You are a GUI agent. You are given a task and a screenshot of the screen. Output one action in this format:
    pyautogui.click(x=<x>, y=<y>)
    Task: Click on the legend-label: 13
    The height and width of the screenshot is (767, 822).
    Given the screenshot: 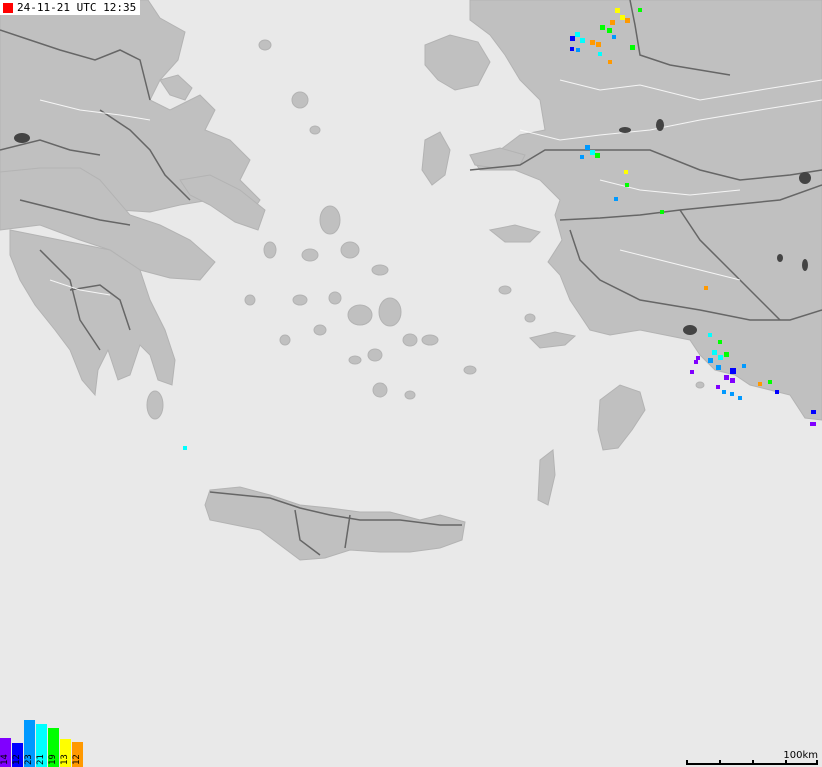 What is the action you would take?
    pyautogui.click(x=65, y=759)
    